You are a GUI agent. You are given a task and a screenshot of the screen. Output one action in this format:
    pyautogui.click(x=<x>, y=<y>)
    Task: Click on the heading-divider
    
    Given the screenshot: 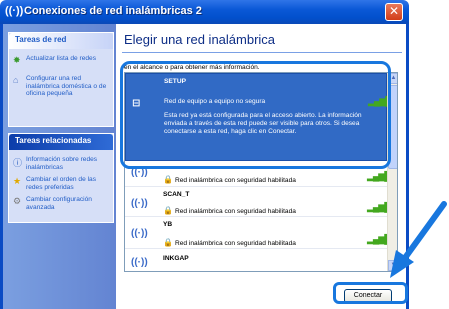 What is the action you would take?
    pyautogui.click(x=262, y=52)
    